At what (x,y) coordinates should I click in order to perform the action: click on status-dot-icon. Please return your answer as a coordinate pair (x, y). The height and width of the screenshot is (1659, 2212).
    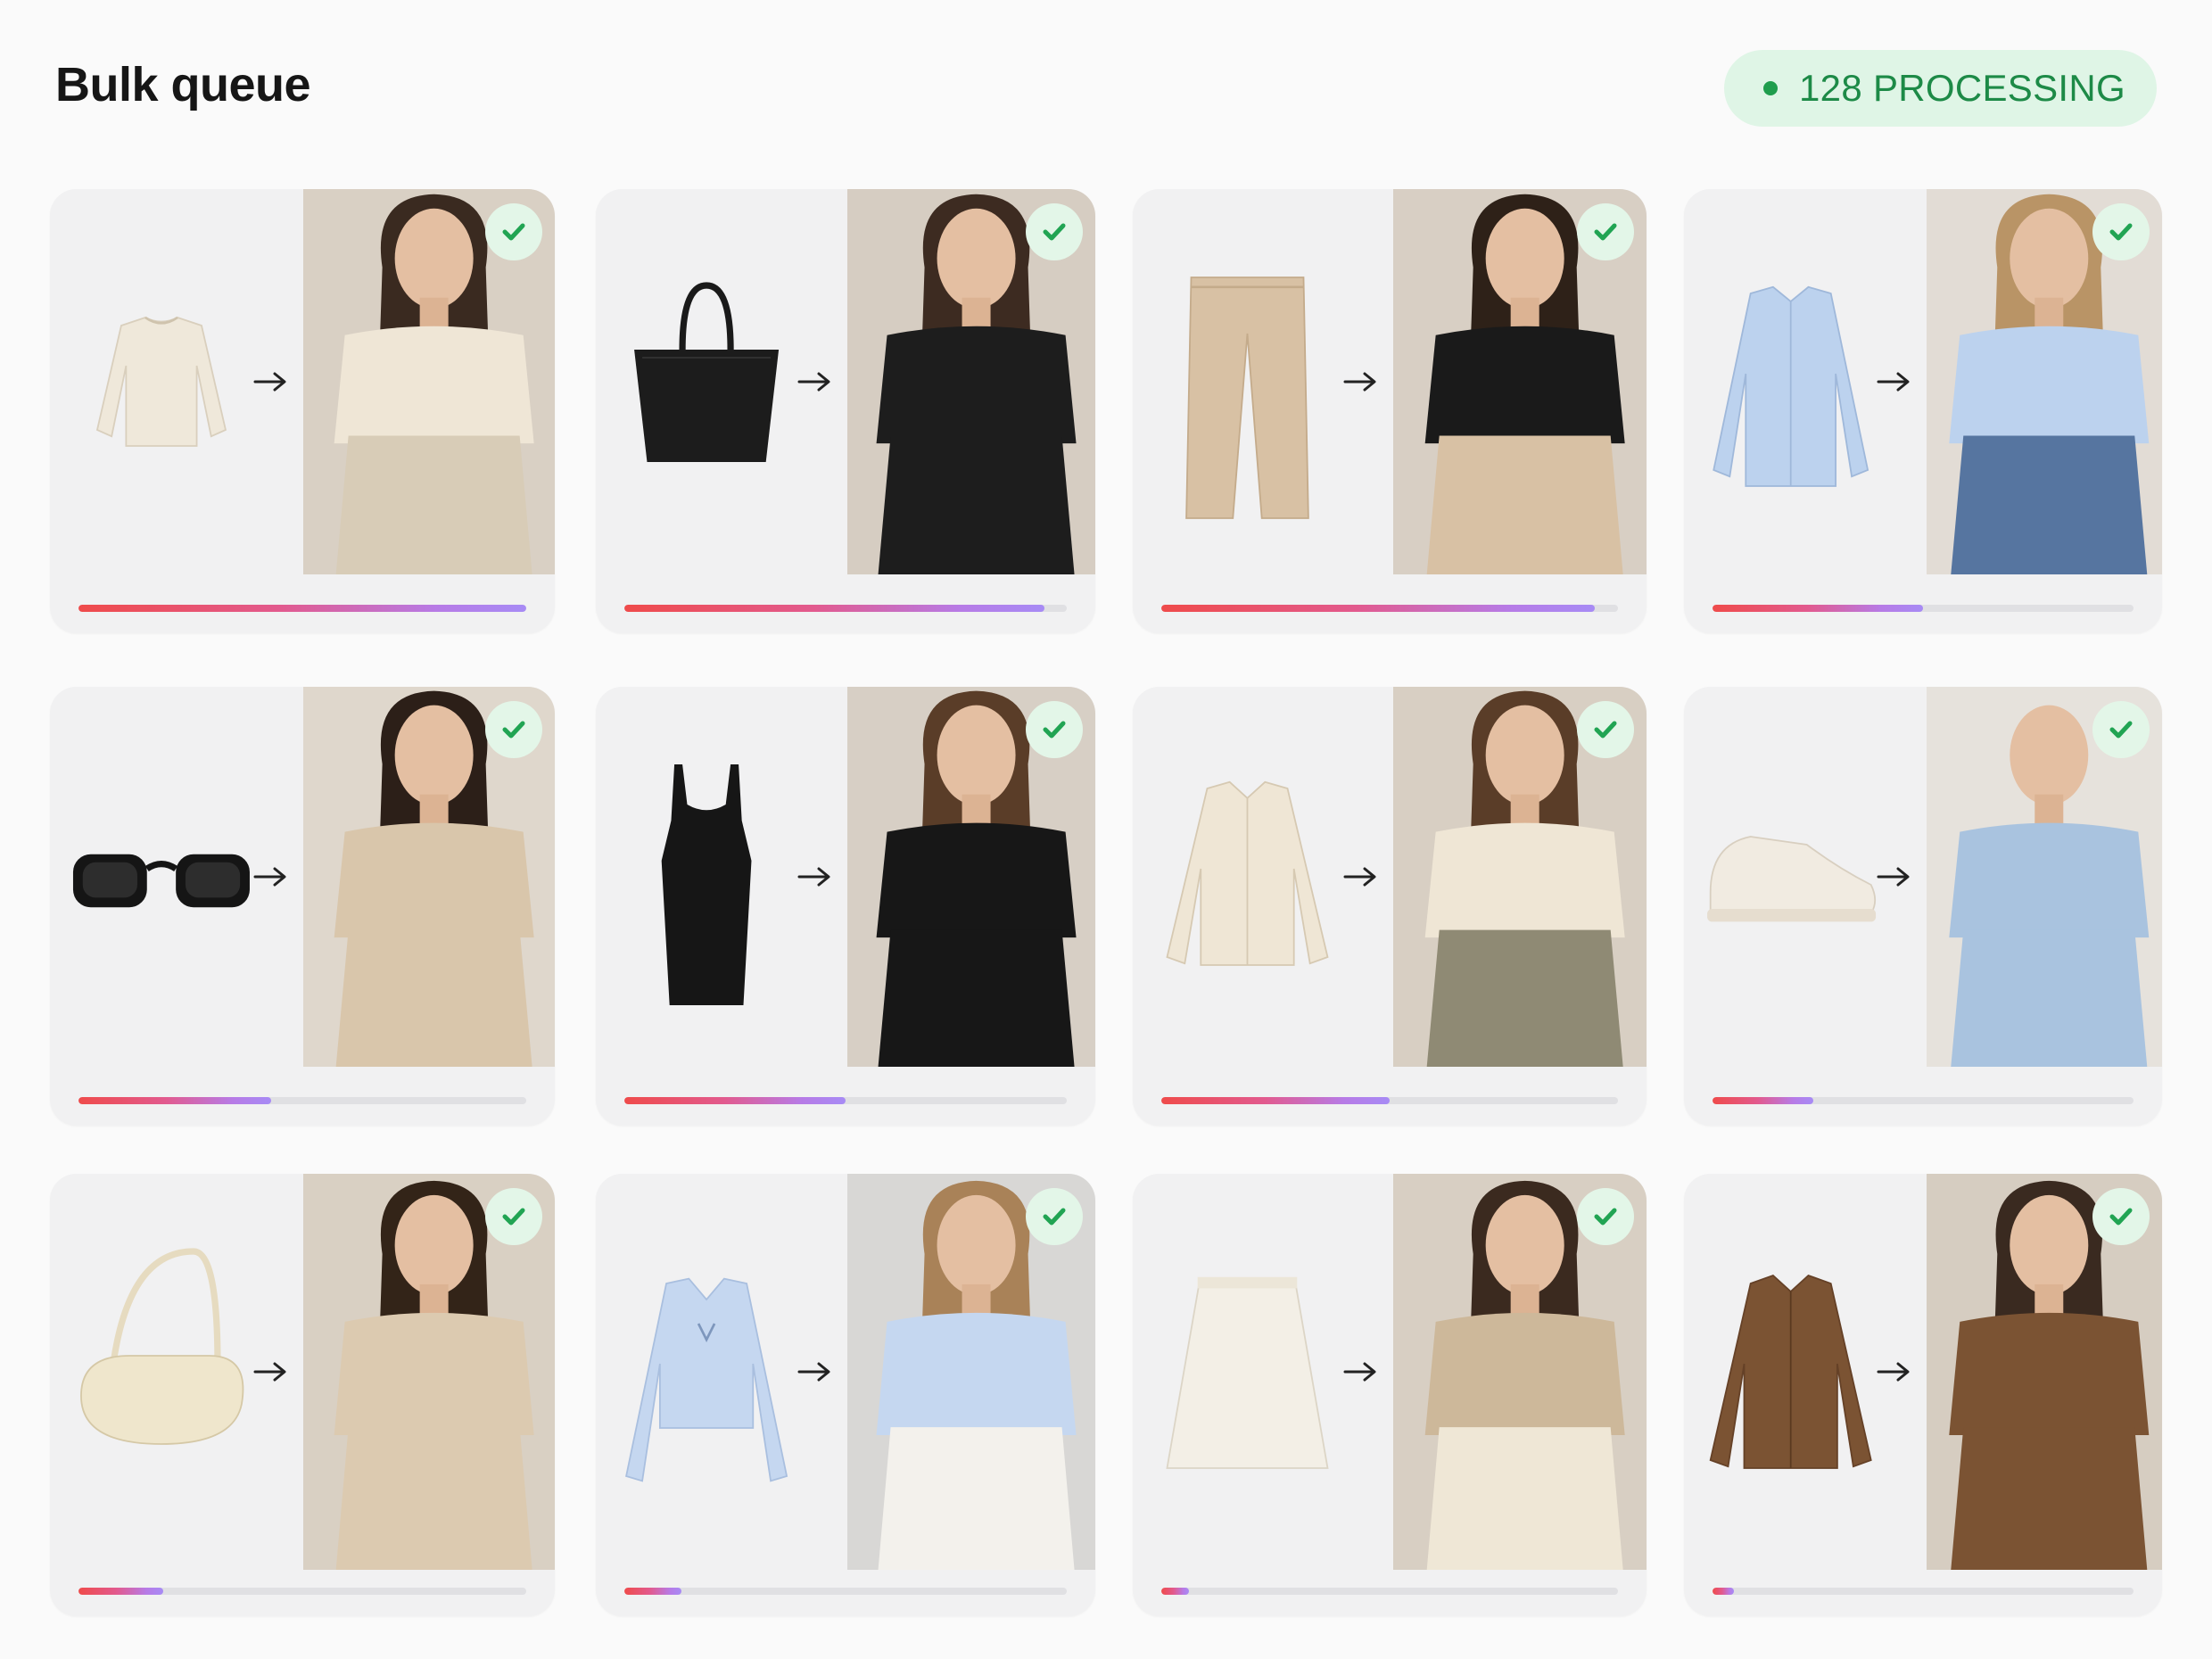
    Looking at the image, I should click on (1771, 88).